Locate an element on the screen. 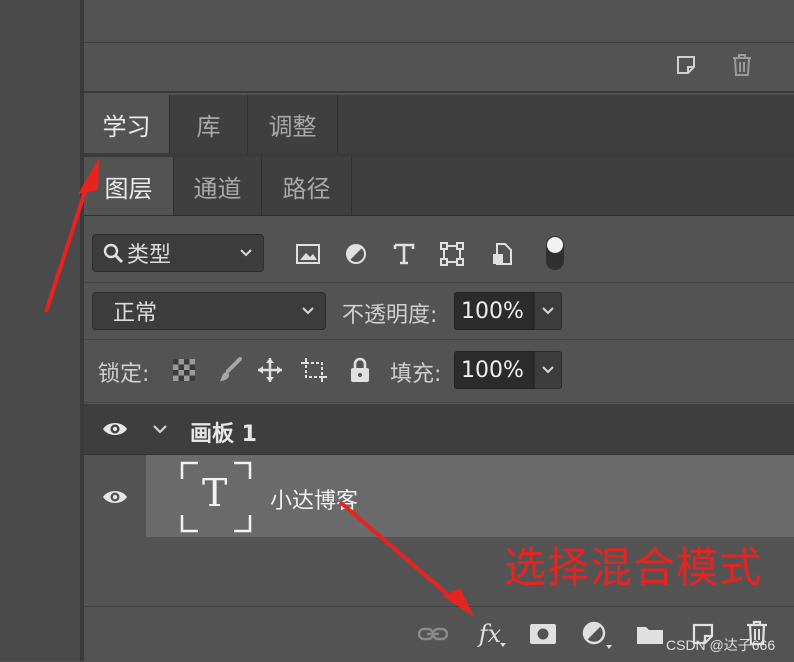 The width and height of the screenshot is (794, 662). watermark: CSDN @达子666 is located at coordinates (721, 645).